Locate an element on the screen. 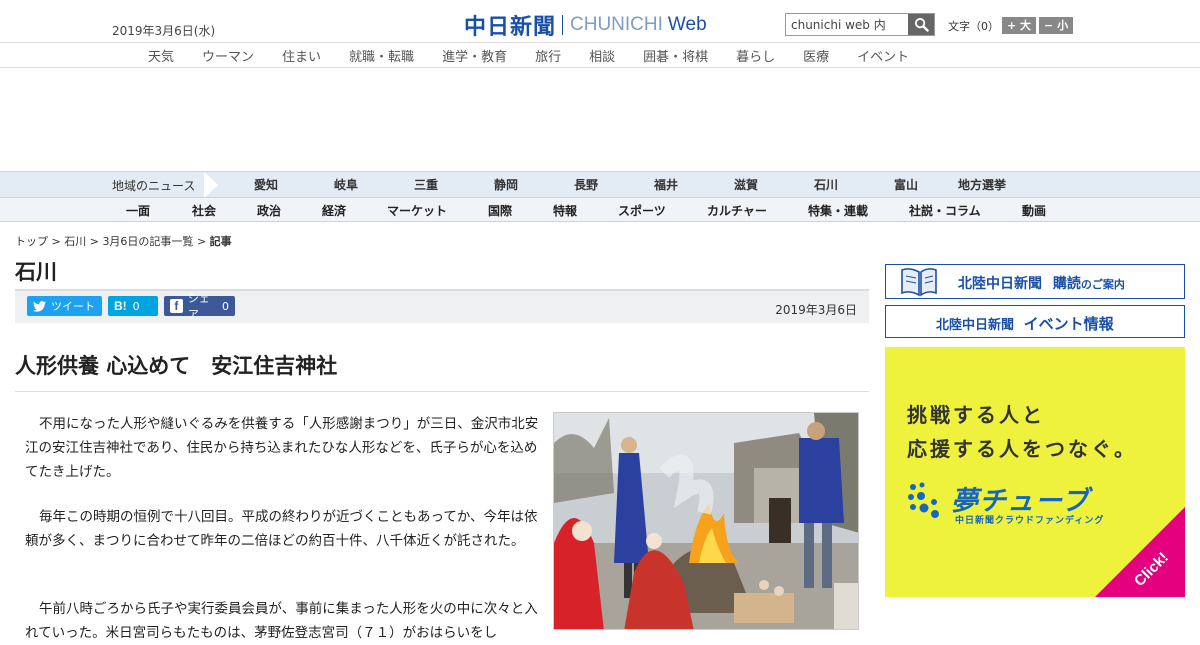 Image resolution: width=1200 pixels, height=645 pixels. event-info-banner: 北陸中日新聞 イベント情報 is located at coordinates (1035, 321).